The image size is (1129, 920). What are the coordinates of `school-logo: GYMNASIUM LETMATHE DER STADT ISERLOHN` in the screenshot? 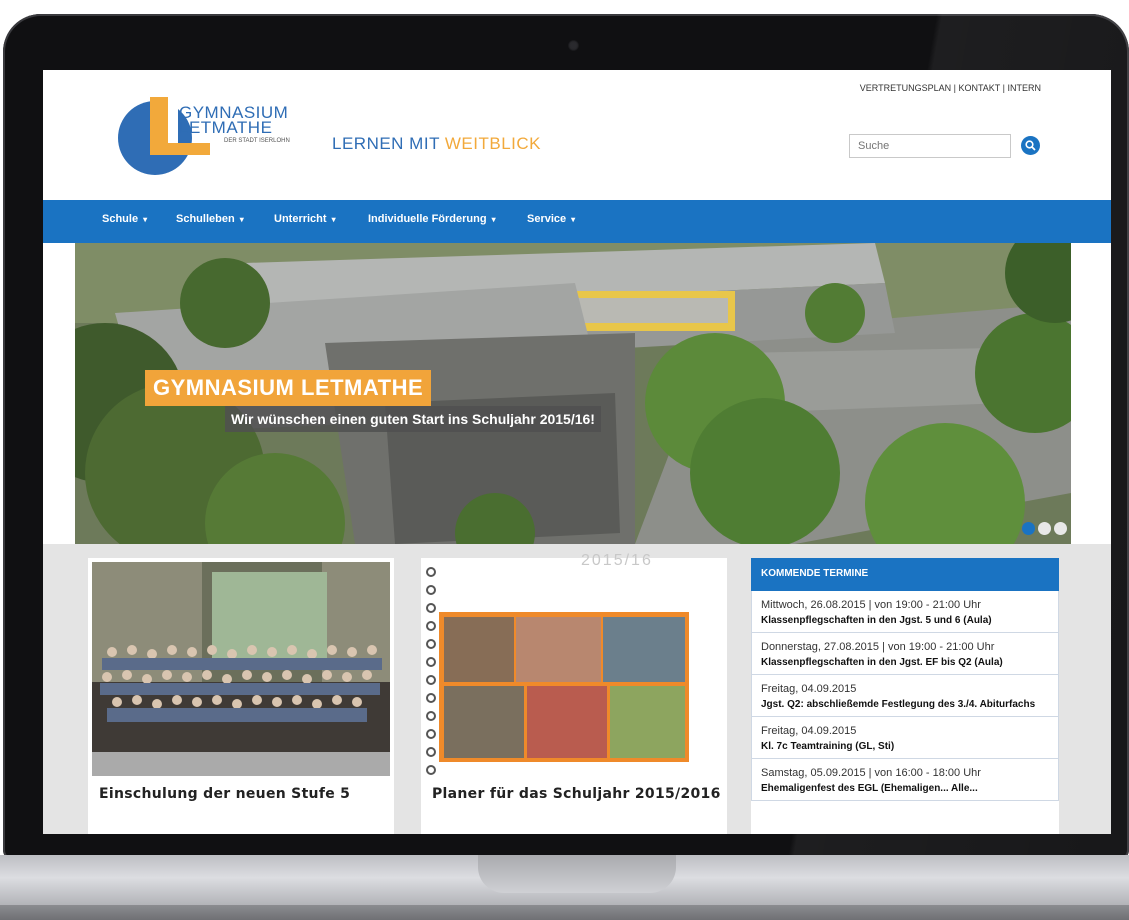 It's located at (204, 137).